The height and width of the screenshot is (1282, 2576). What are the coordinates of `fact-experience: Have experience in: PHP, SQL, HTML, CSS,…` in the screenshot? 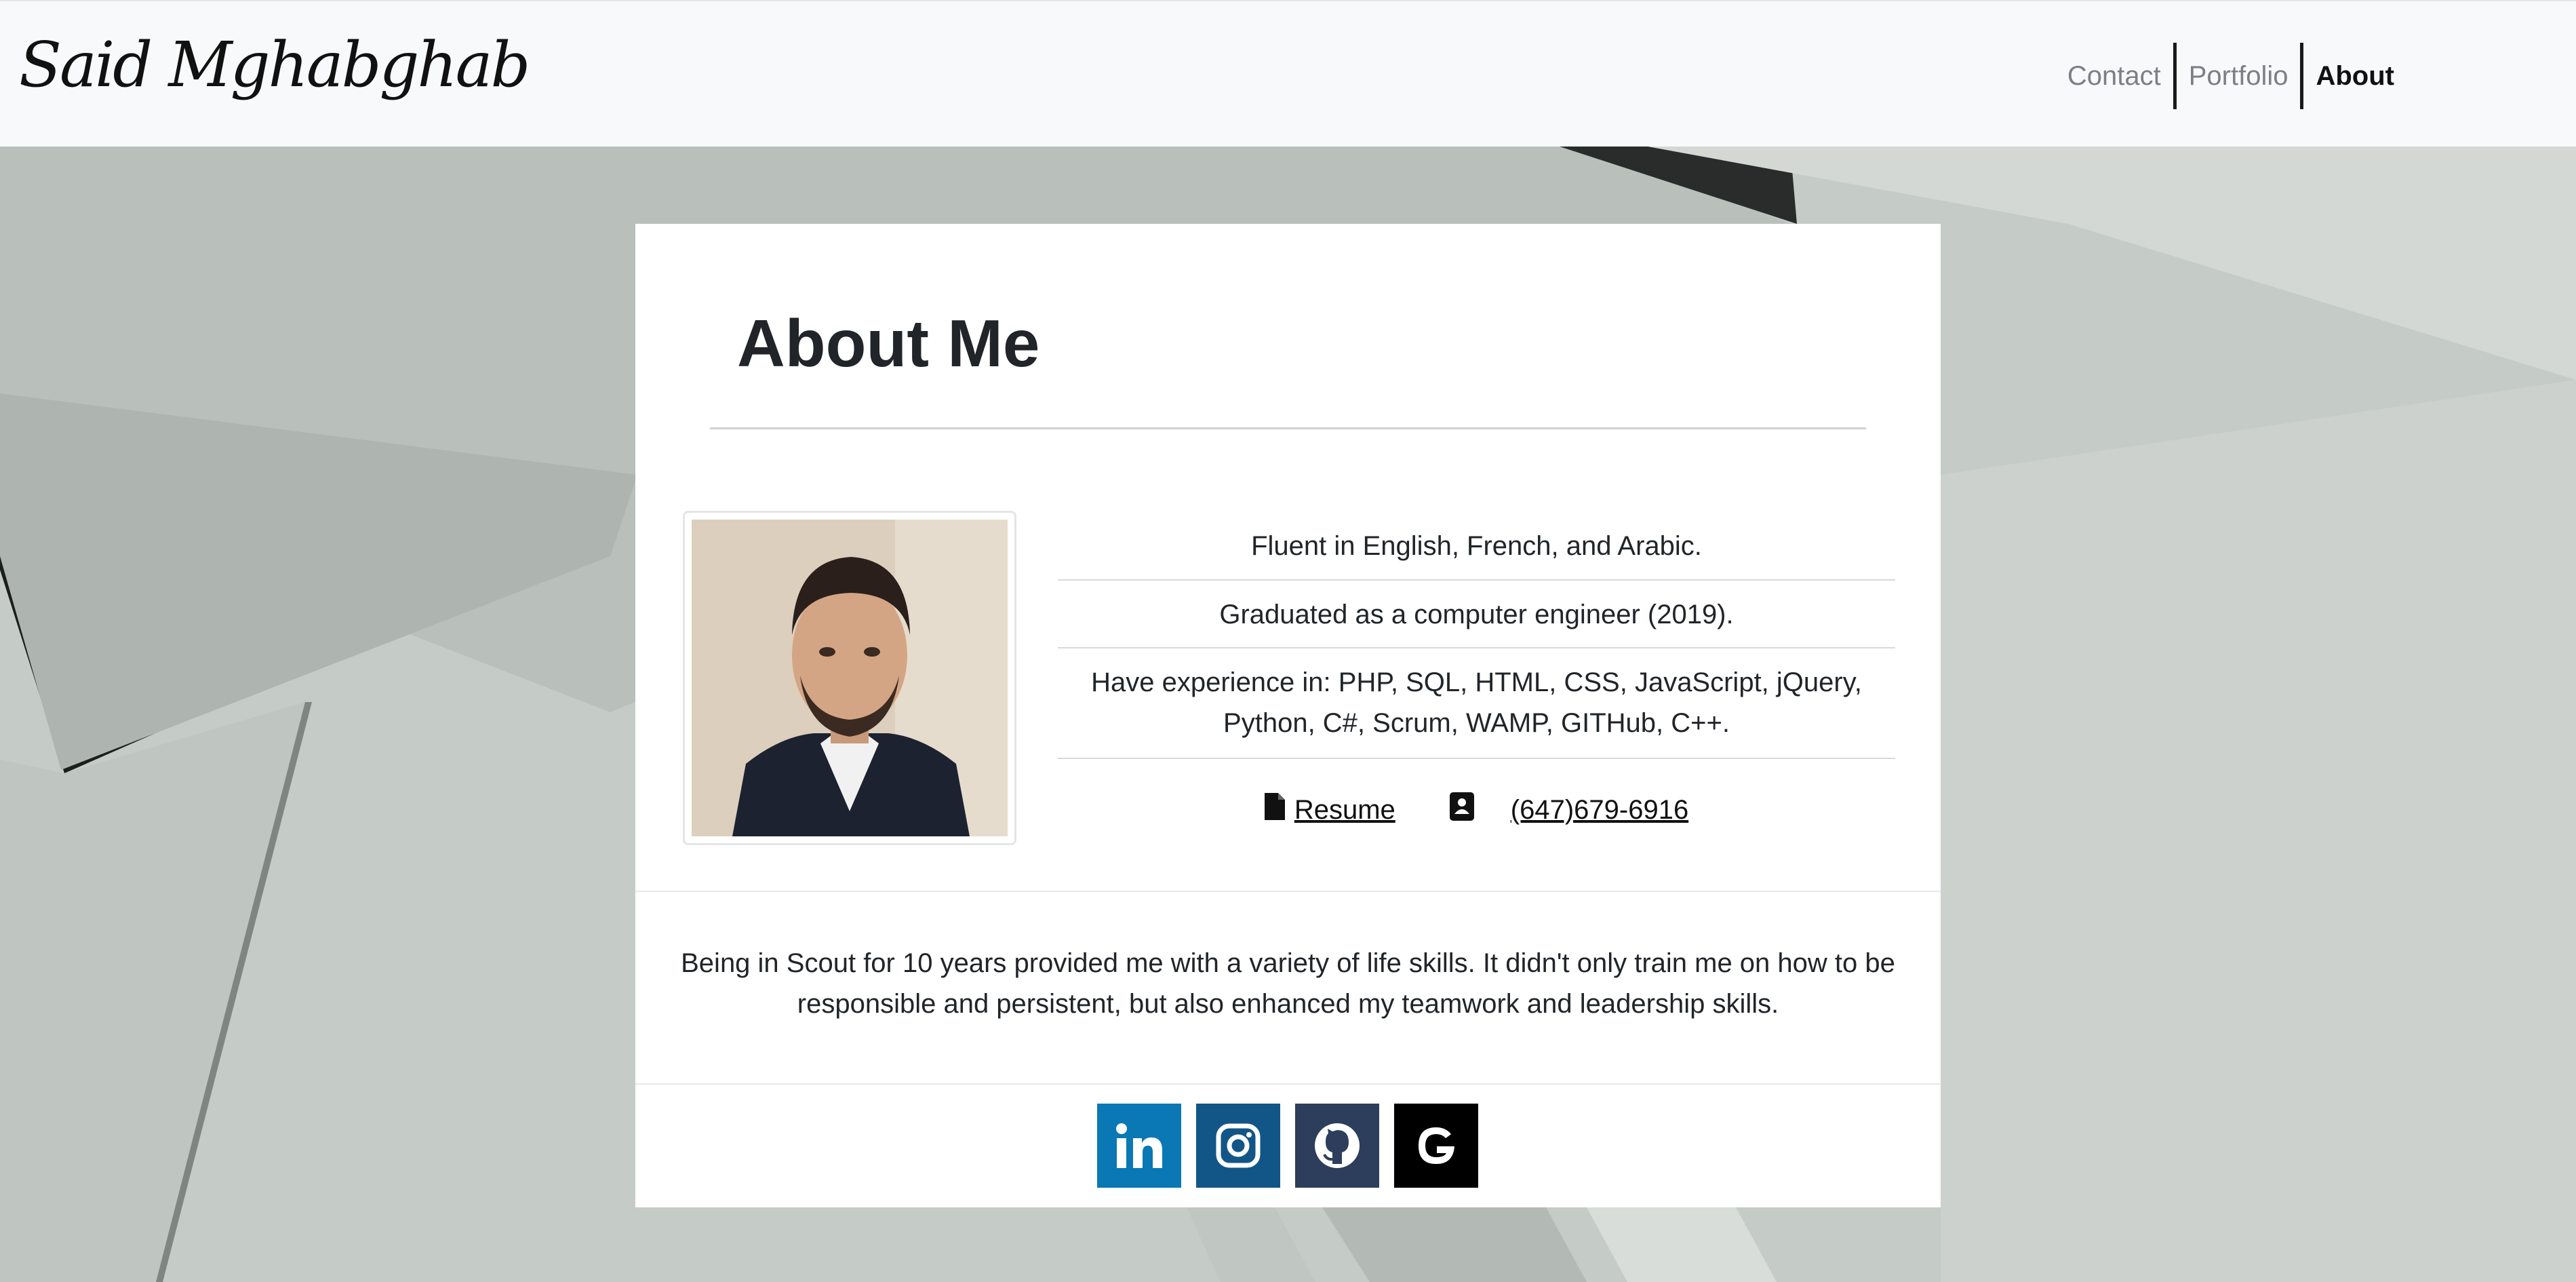 It's located at (1477, 703).